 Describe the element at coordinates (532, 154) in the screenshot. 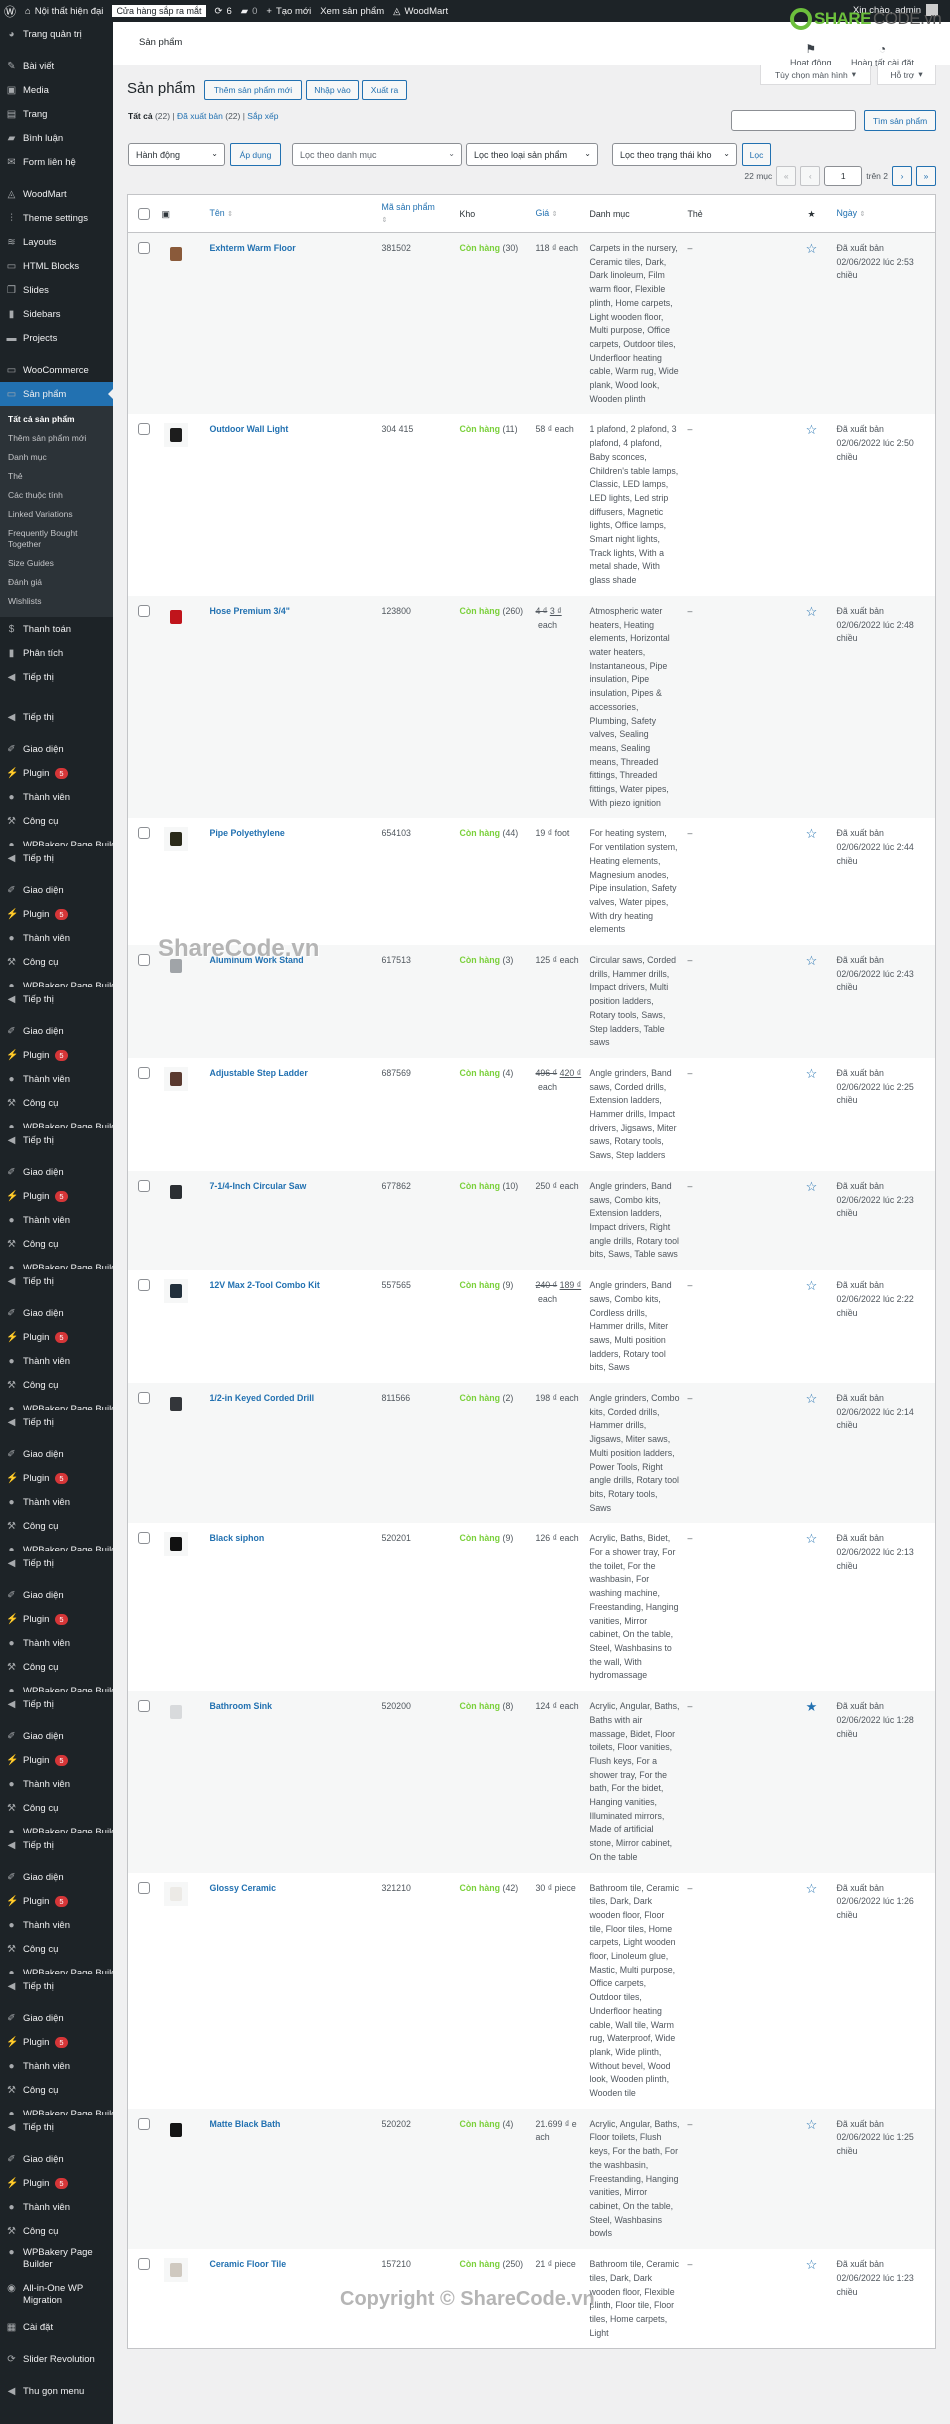

I see `product-type-filter-select: Lọc theo loại sản phẩm ⌄` at that location.